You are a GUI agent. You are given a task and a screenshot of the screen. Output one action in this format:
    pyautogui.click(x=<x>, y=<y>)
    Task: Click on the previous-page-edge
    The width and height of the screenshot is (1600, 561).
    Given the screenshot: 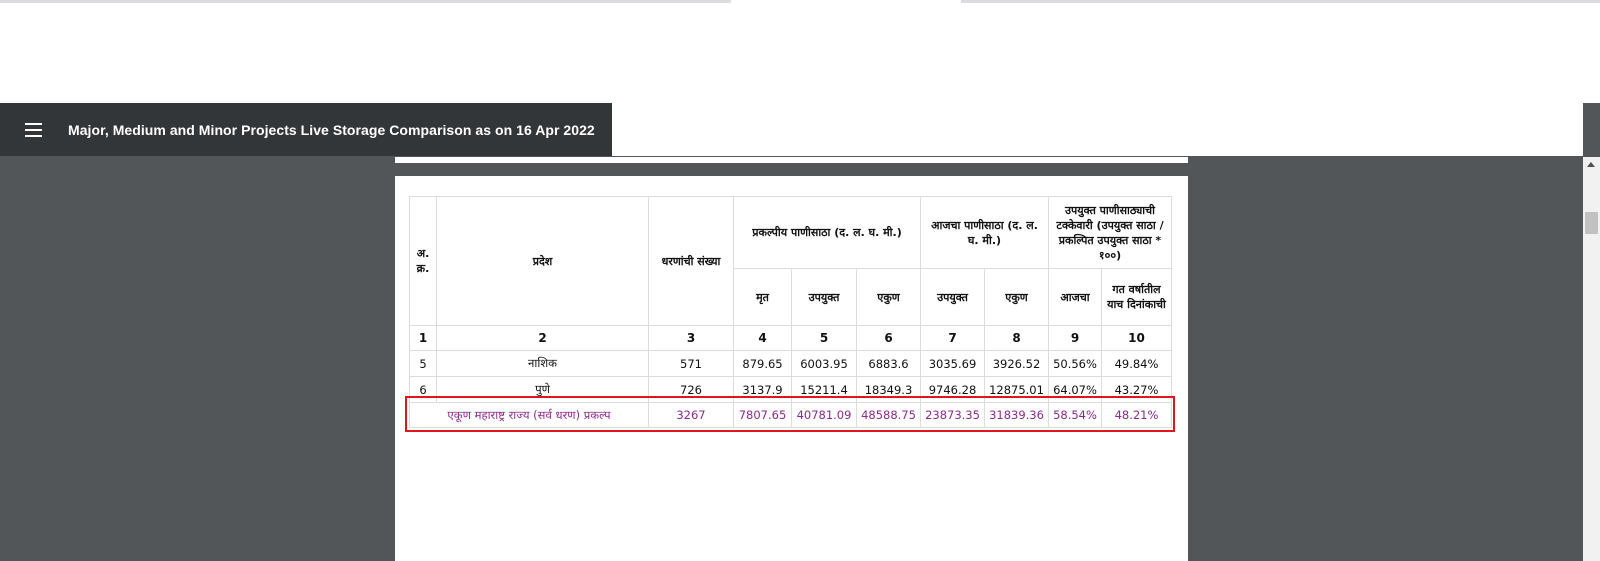 What is the action you would take?
    pyautogui.click(x=791, y=160)
    